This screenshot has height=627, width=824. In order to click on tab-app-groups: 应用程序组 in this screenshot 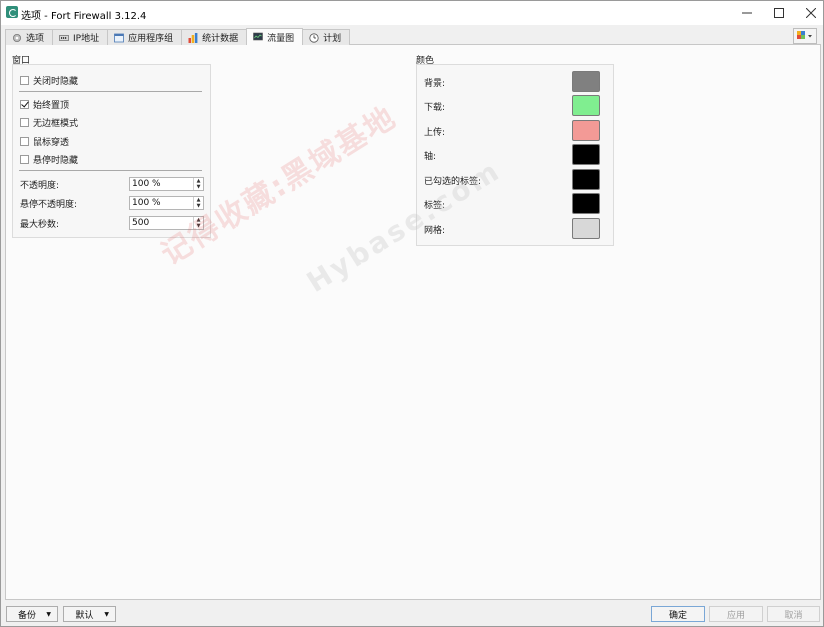, I will do `click(145, 37)`.